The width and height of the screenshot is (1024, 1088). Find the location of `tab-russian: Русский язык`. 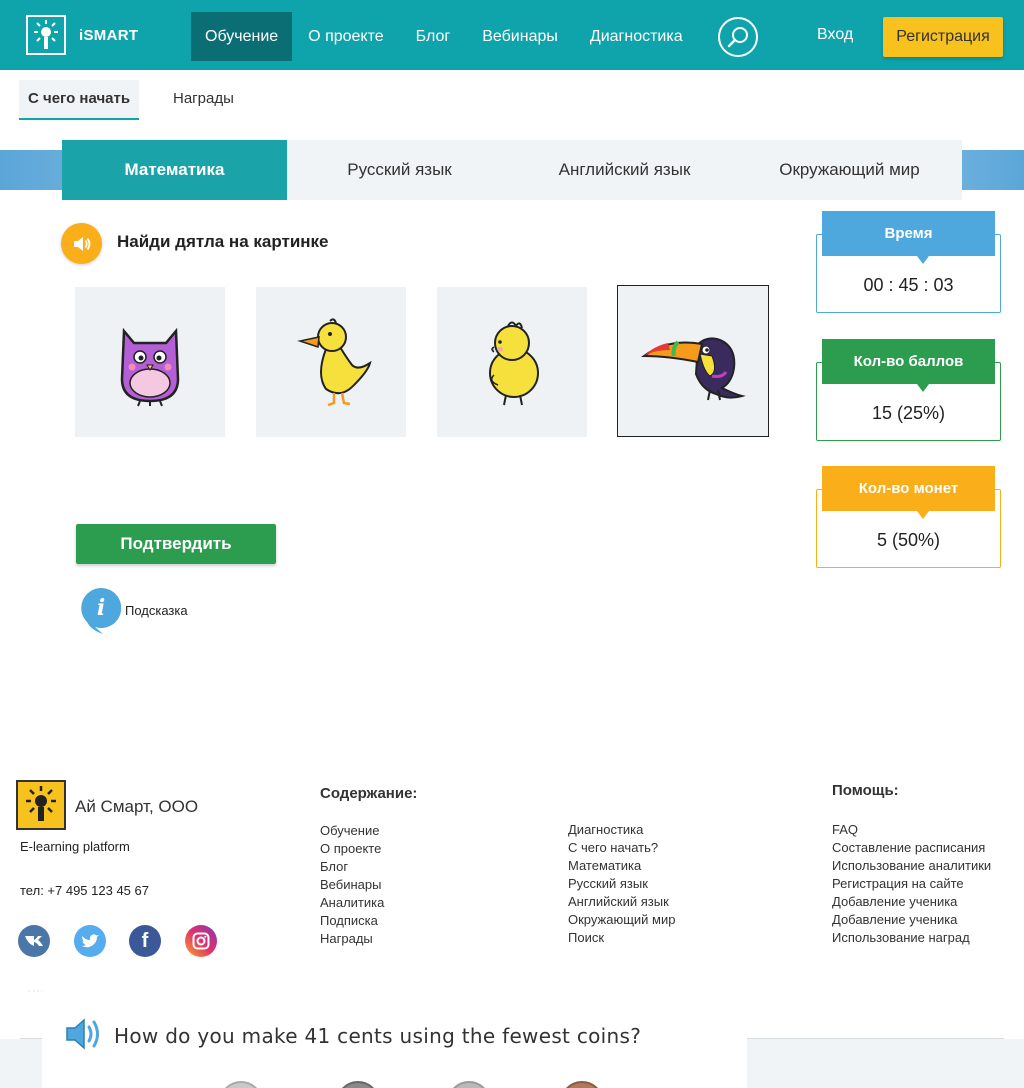

tab-russian: Русский язык is located at coordinates (399, 170).